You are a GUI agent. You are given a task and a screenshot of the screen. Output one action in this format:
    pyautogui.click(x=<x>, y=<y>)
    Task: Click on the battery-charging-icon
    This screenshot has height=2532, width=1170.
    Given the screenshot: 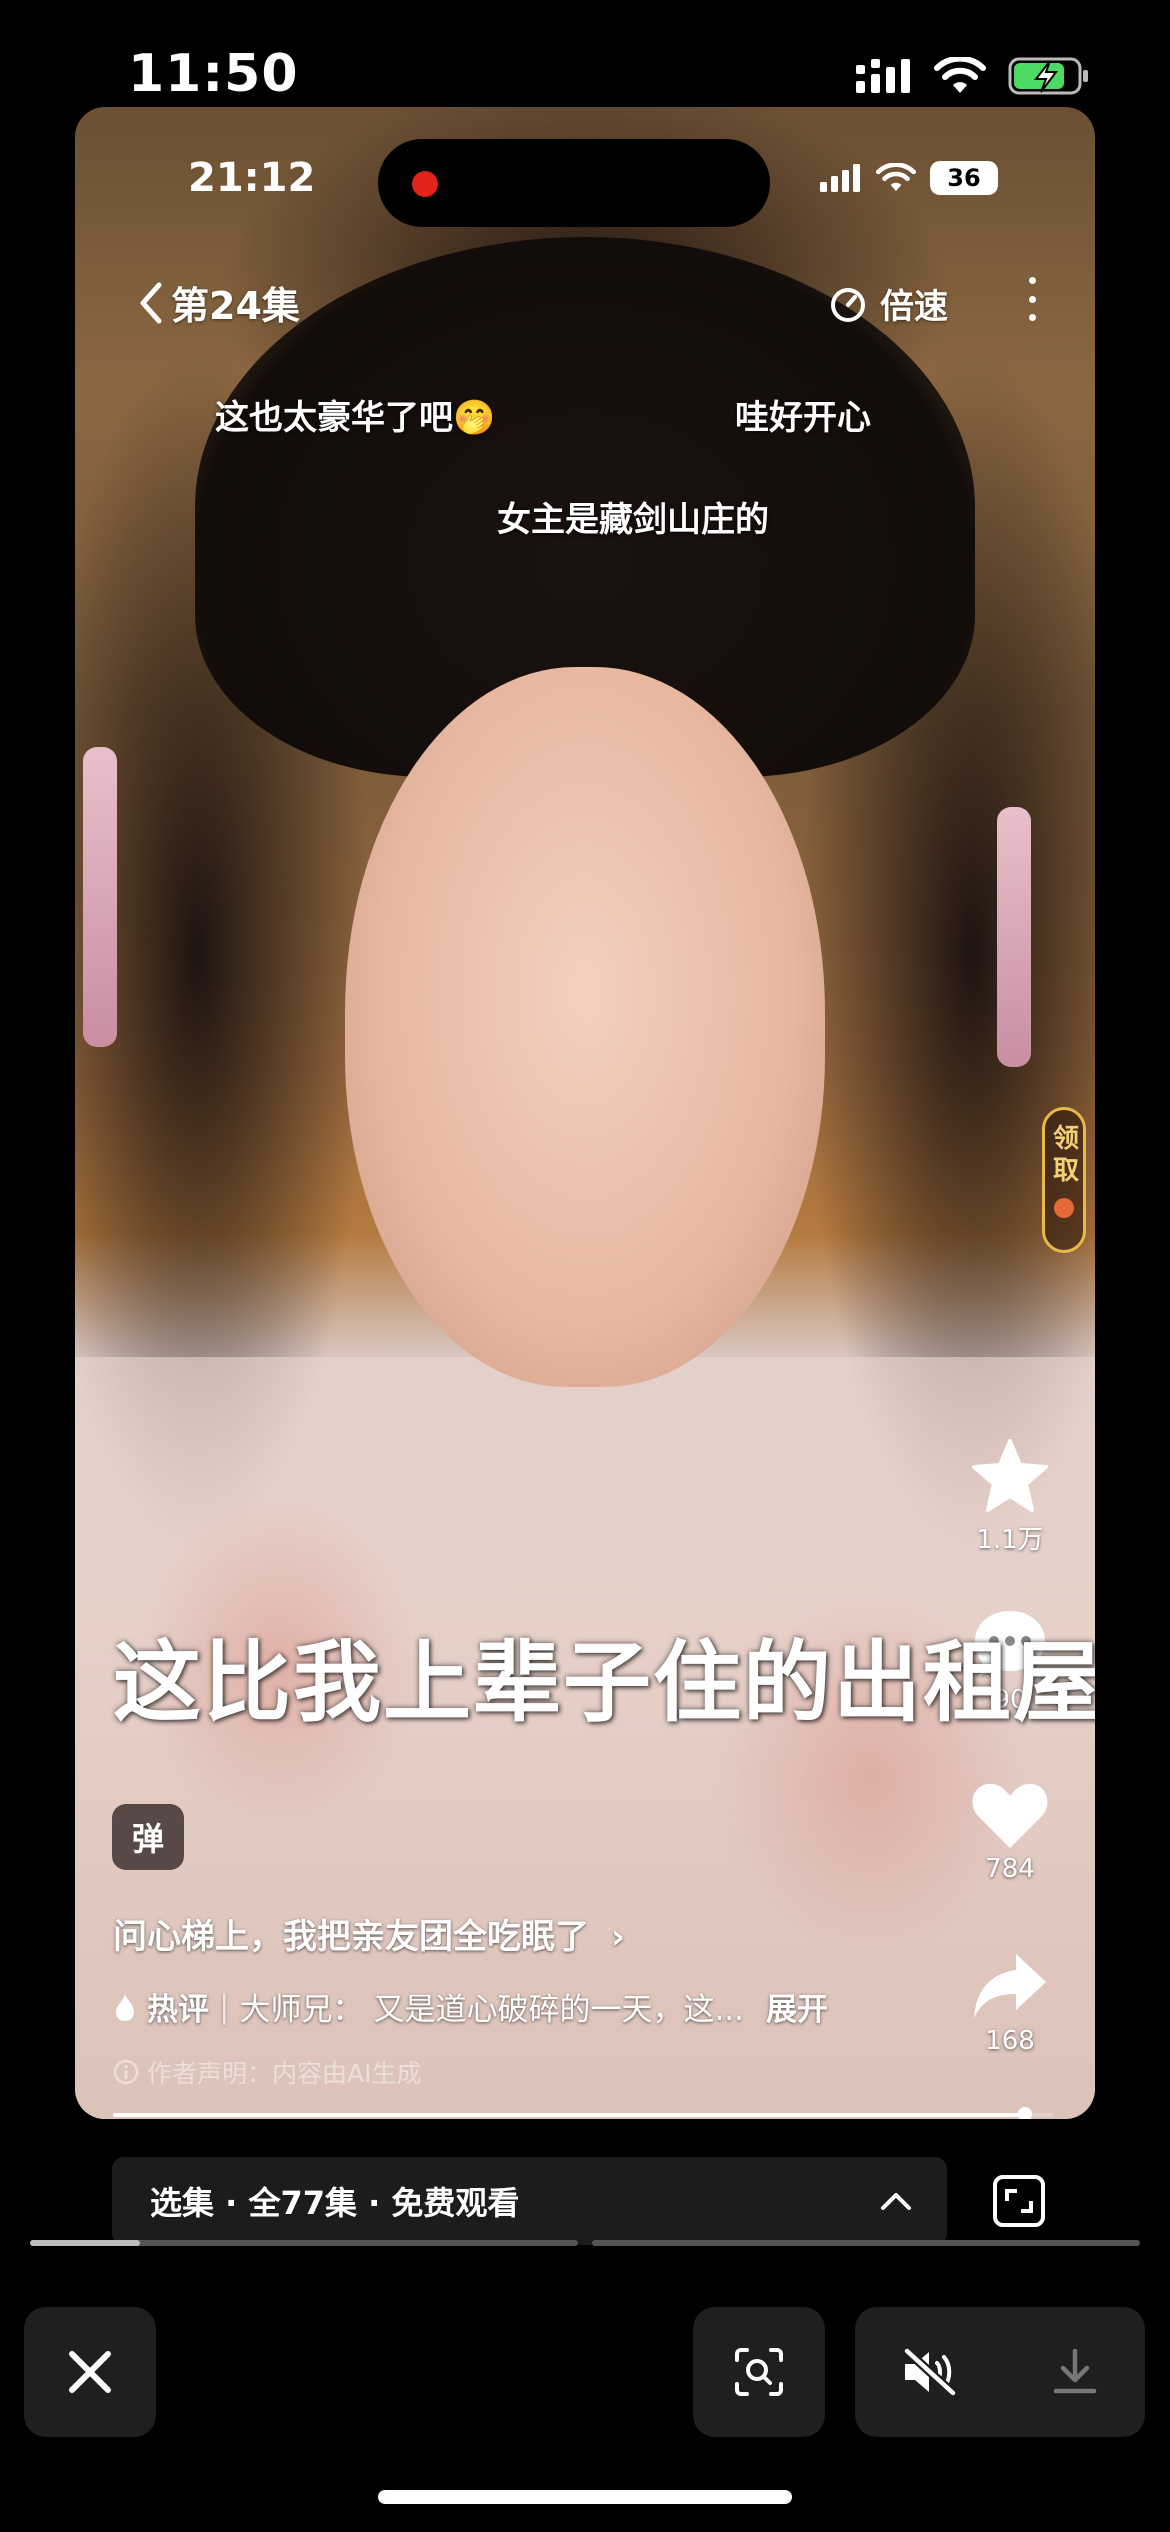 What is the action you would take?
    pyautogui.click(x=1048, y=76)
    